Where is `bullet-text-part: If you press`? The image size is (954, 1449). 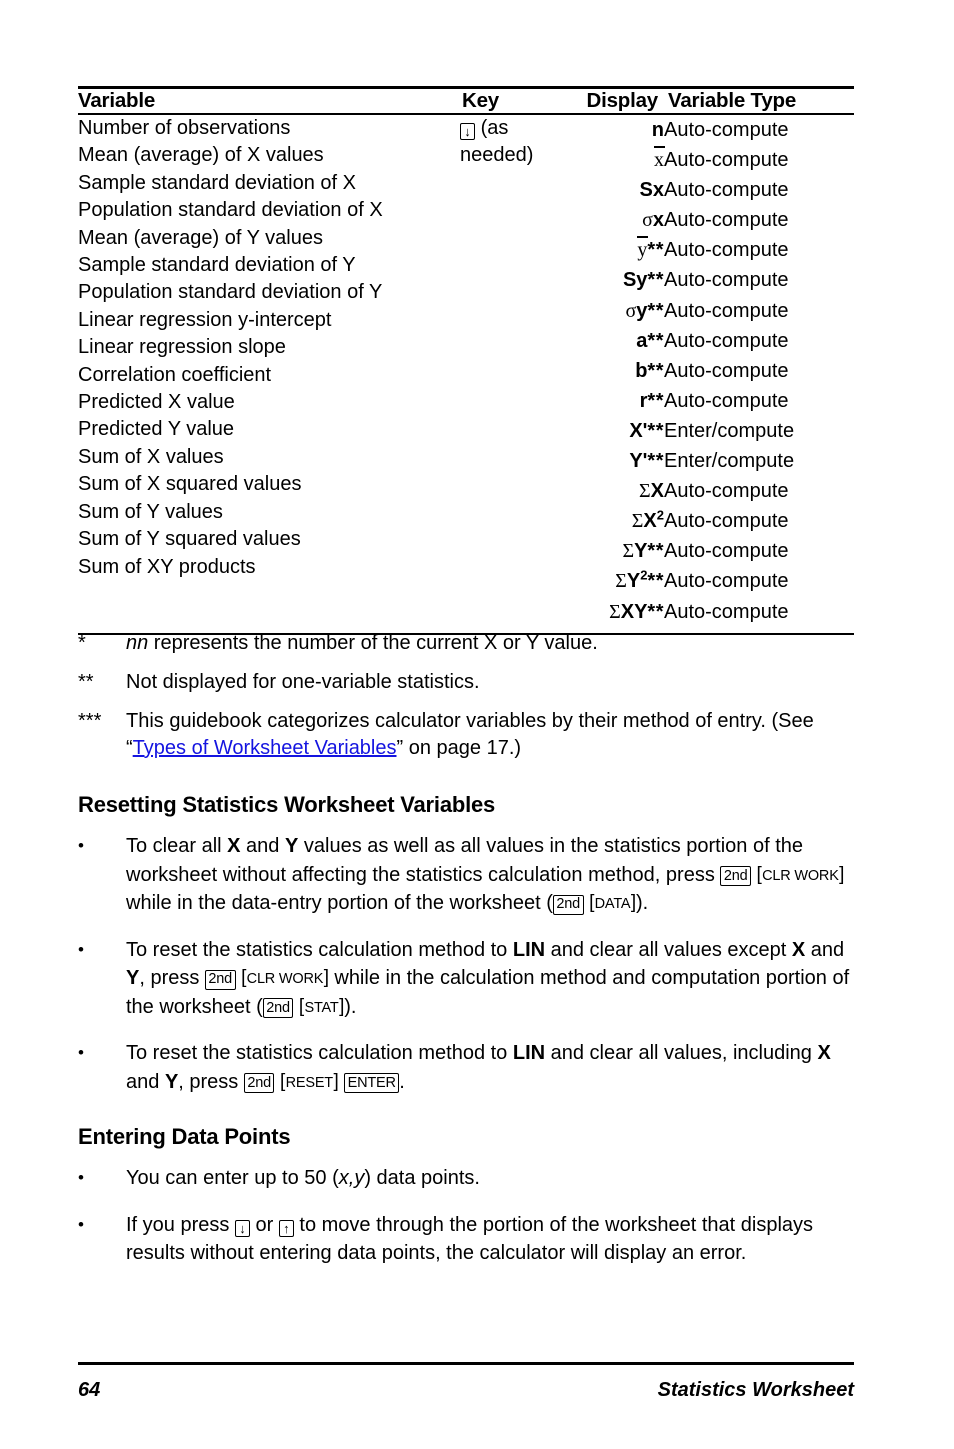 bullet-text-part: If you press is located at coordinates (180, 1224).